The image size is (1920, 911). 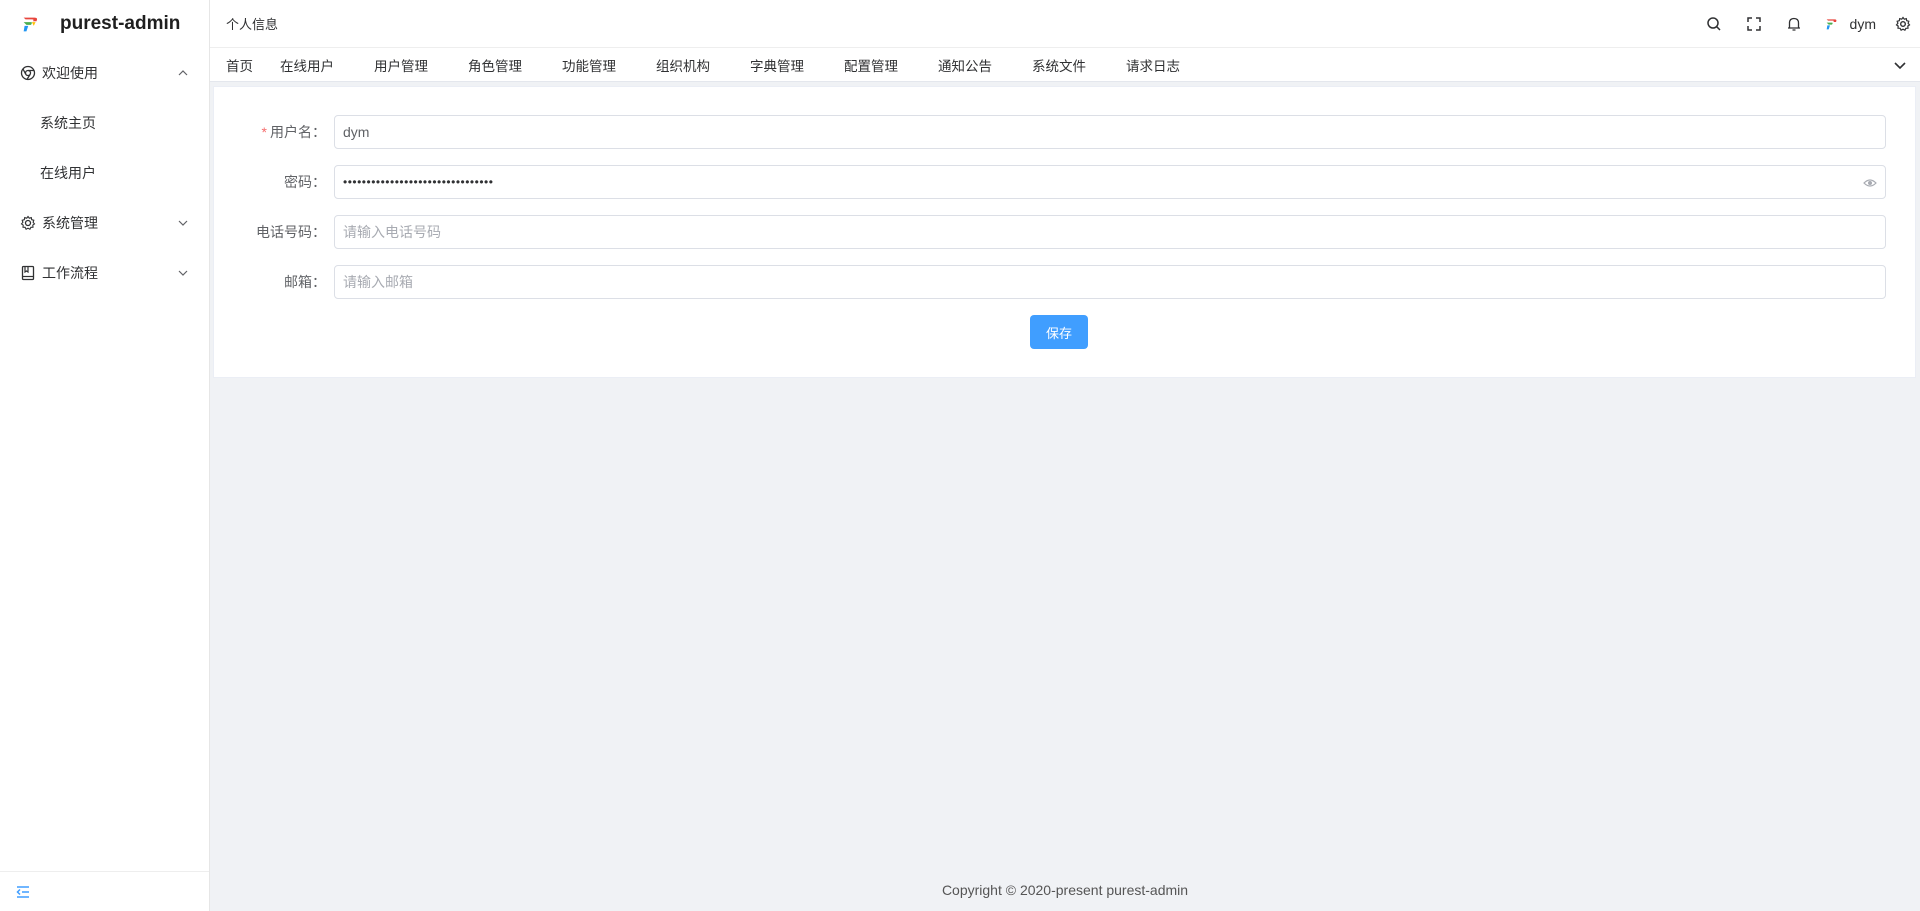 What do you see at coordinates (70, 223) in the screenshot?
I see `sidebar-group-label: 系统管理` at bounding box center [70, 223].